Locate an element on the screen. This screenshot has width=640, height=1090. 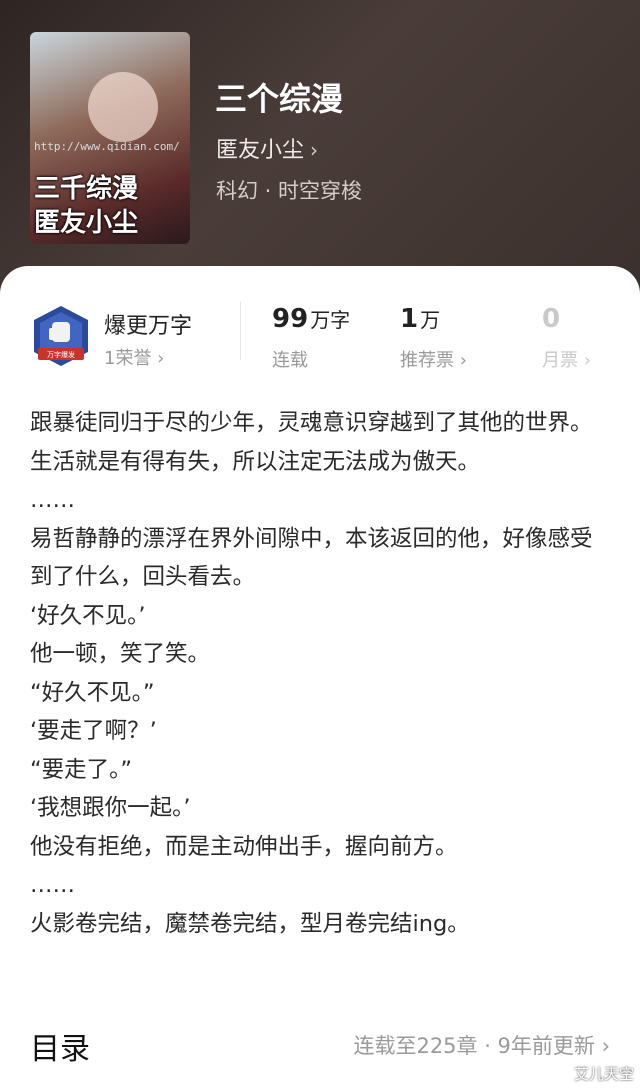
toc-update-link: 连载至225章 · 9年前更新 › is located at coordinates (481, 1045).